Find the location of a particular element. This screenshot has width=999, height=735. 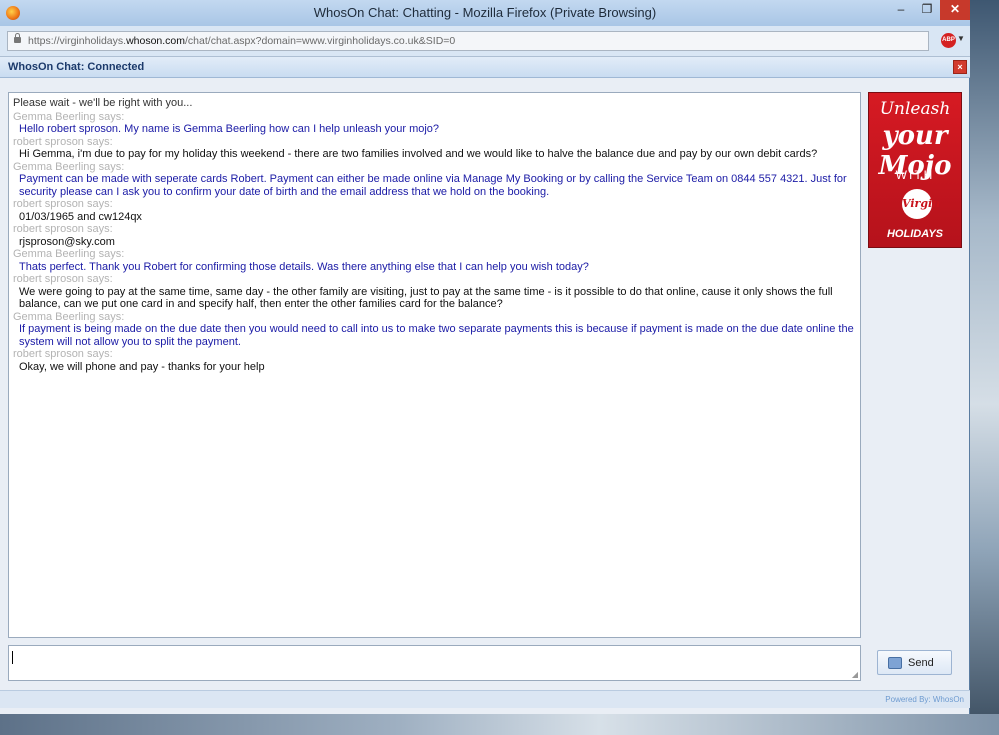

send-icon is located at coordinates (895, 663).